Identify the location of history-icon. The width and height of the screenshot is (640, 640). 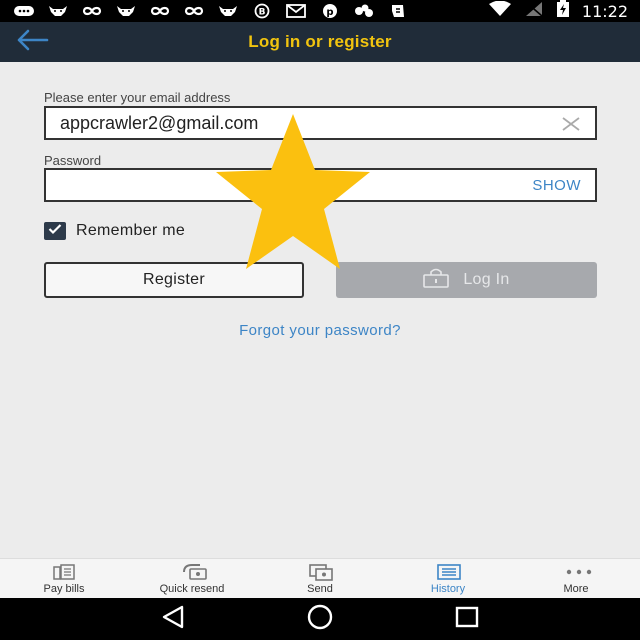
(448, 572).